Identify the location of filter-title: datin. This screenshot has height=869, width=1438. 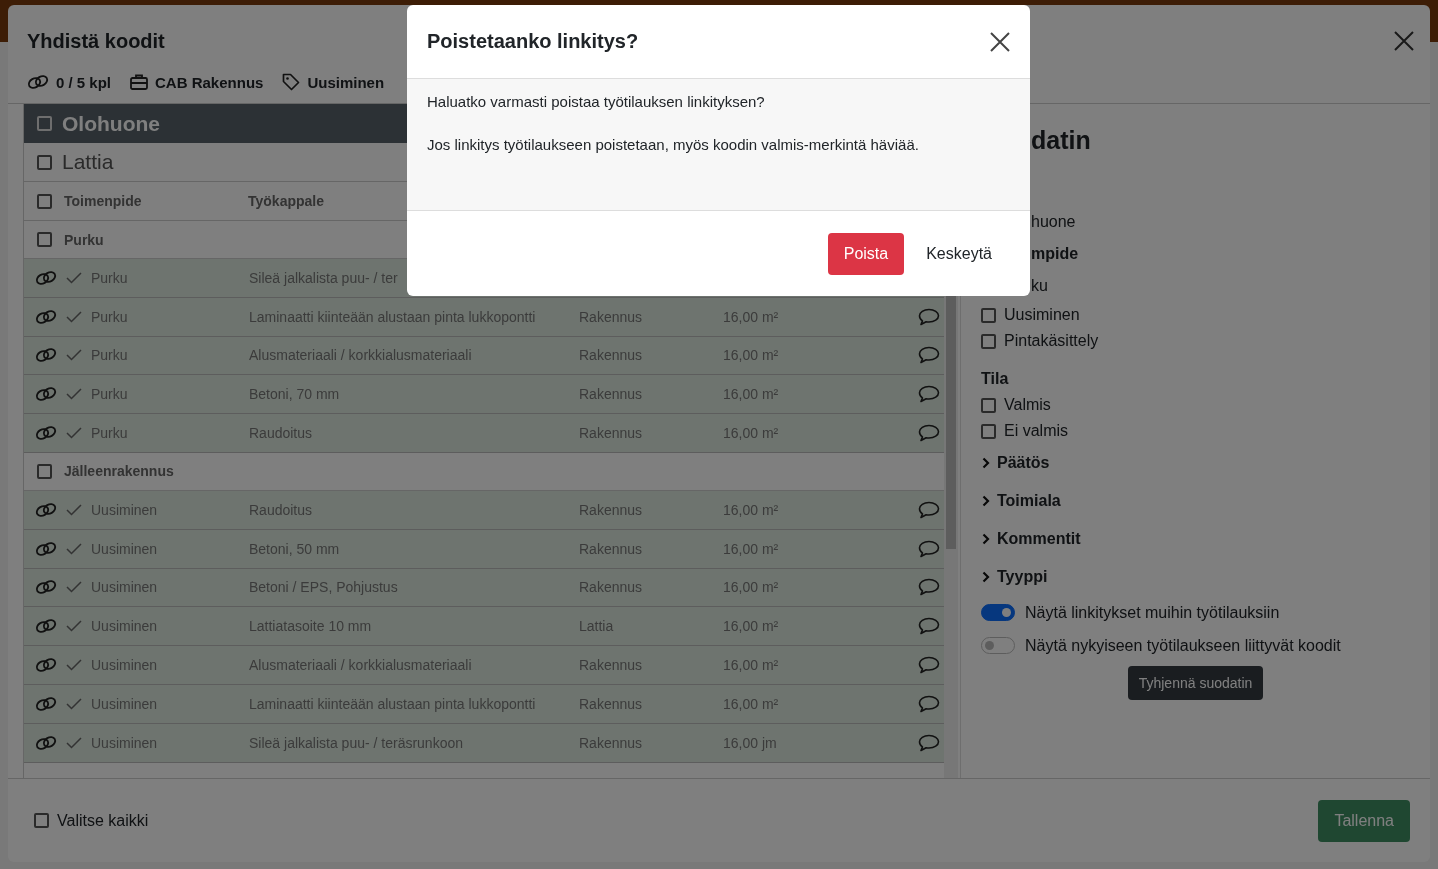
(1061, 141).